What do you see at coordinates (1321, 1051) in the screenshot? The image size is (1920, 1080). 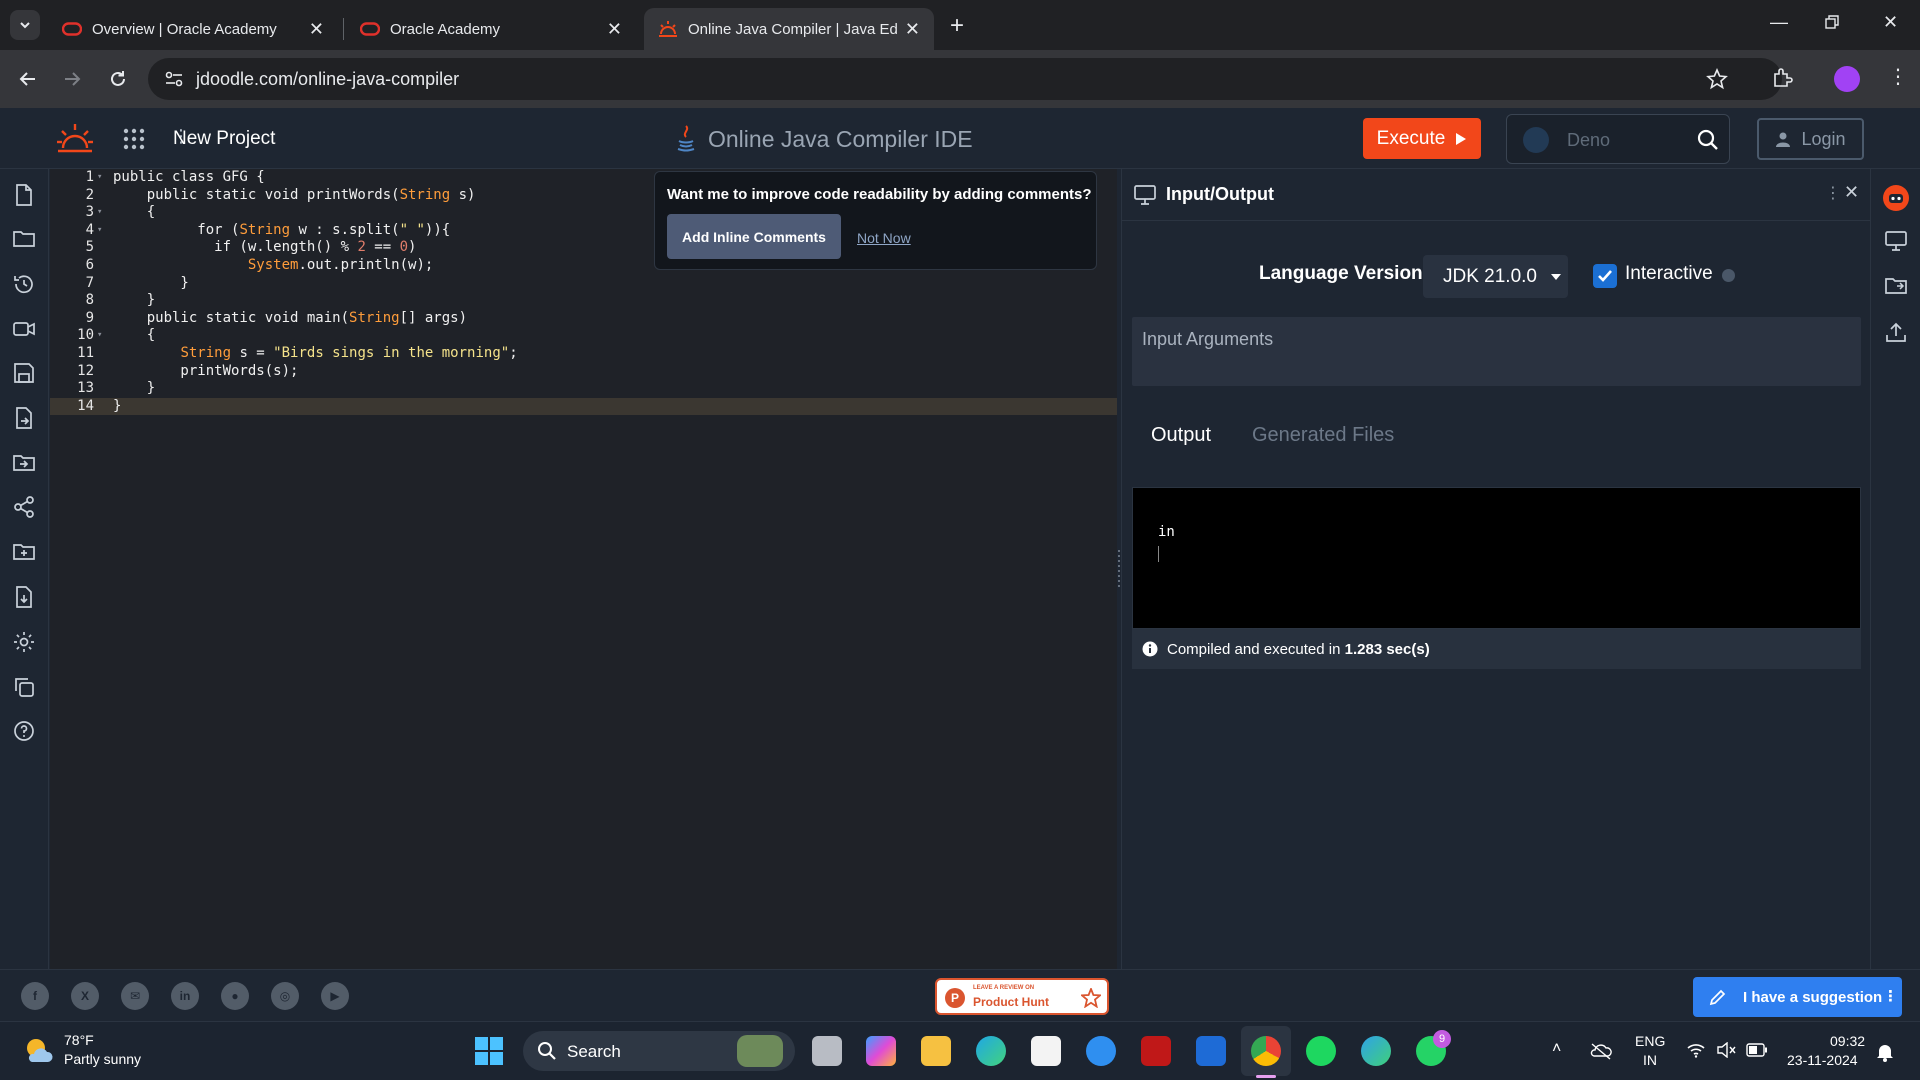 I see `spotify-icon` at bounding box center [1321, 1051].